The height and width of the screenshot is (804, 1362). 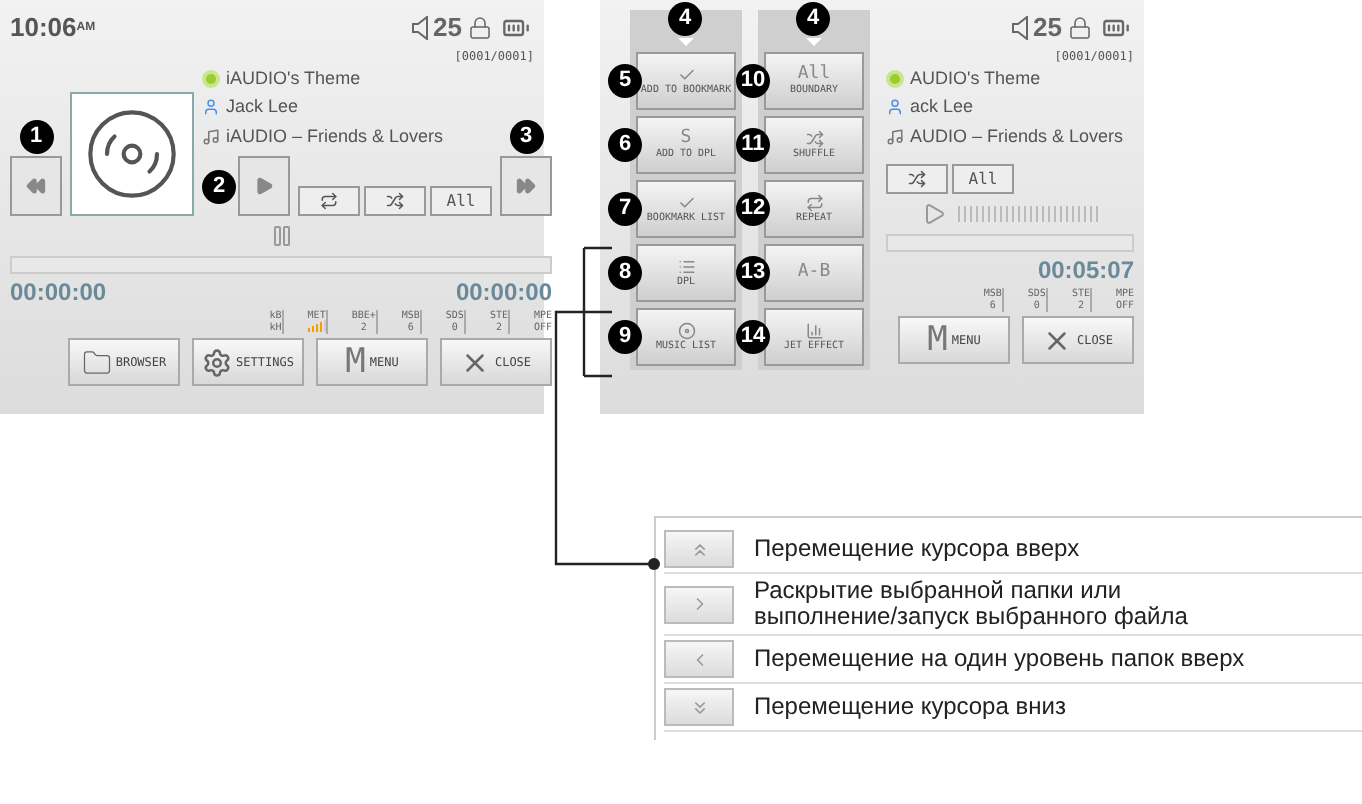 What do you see at coordinates (972, 604) in the screenshot?
I see `legend-text: Раскрытие выбранной папки или выполнение/запуск выбранного файла` at bounding box center [972, 604].